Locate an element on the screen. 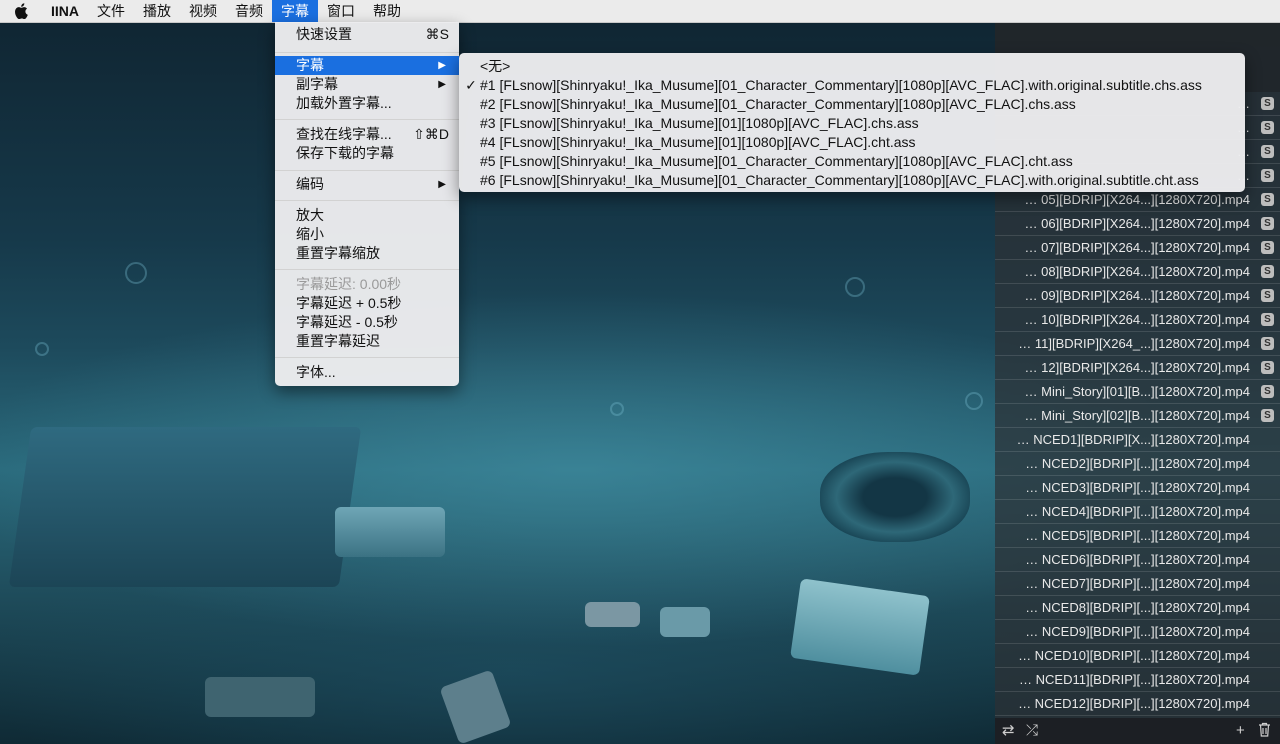 This screenshot has width=1280, height=744. playlist-item-name: … NCED5][BDRIP][...][1280X720].mp4 is located at coordinates (1137, 535).